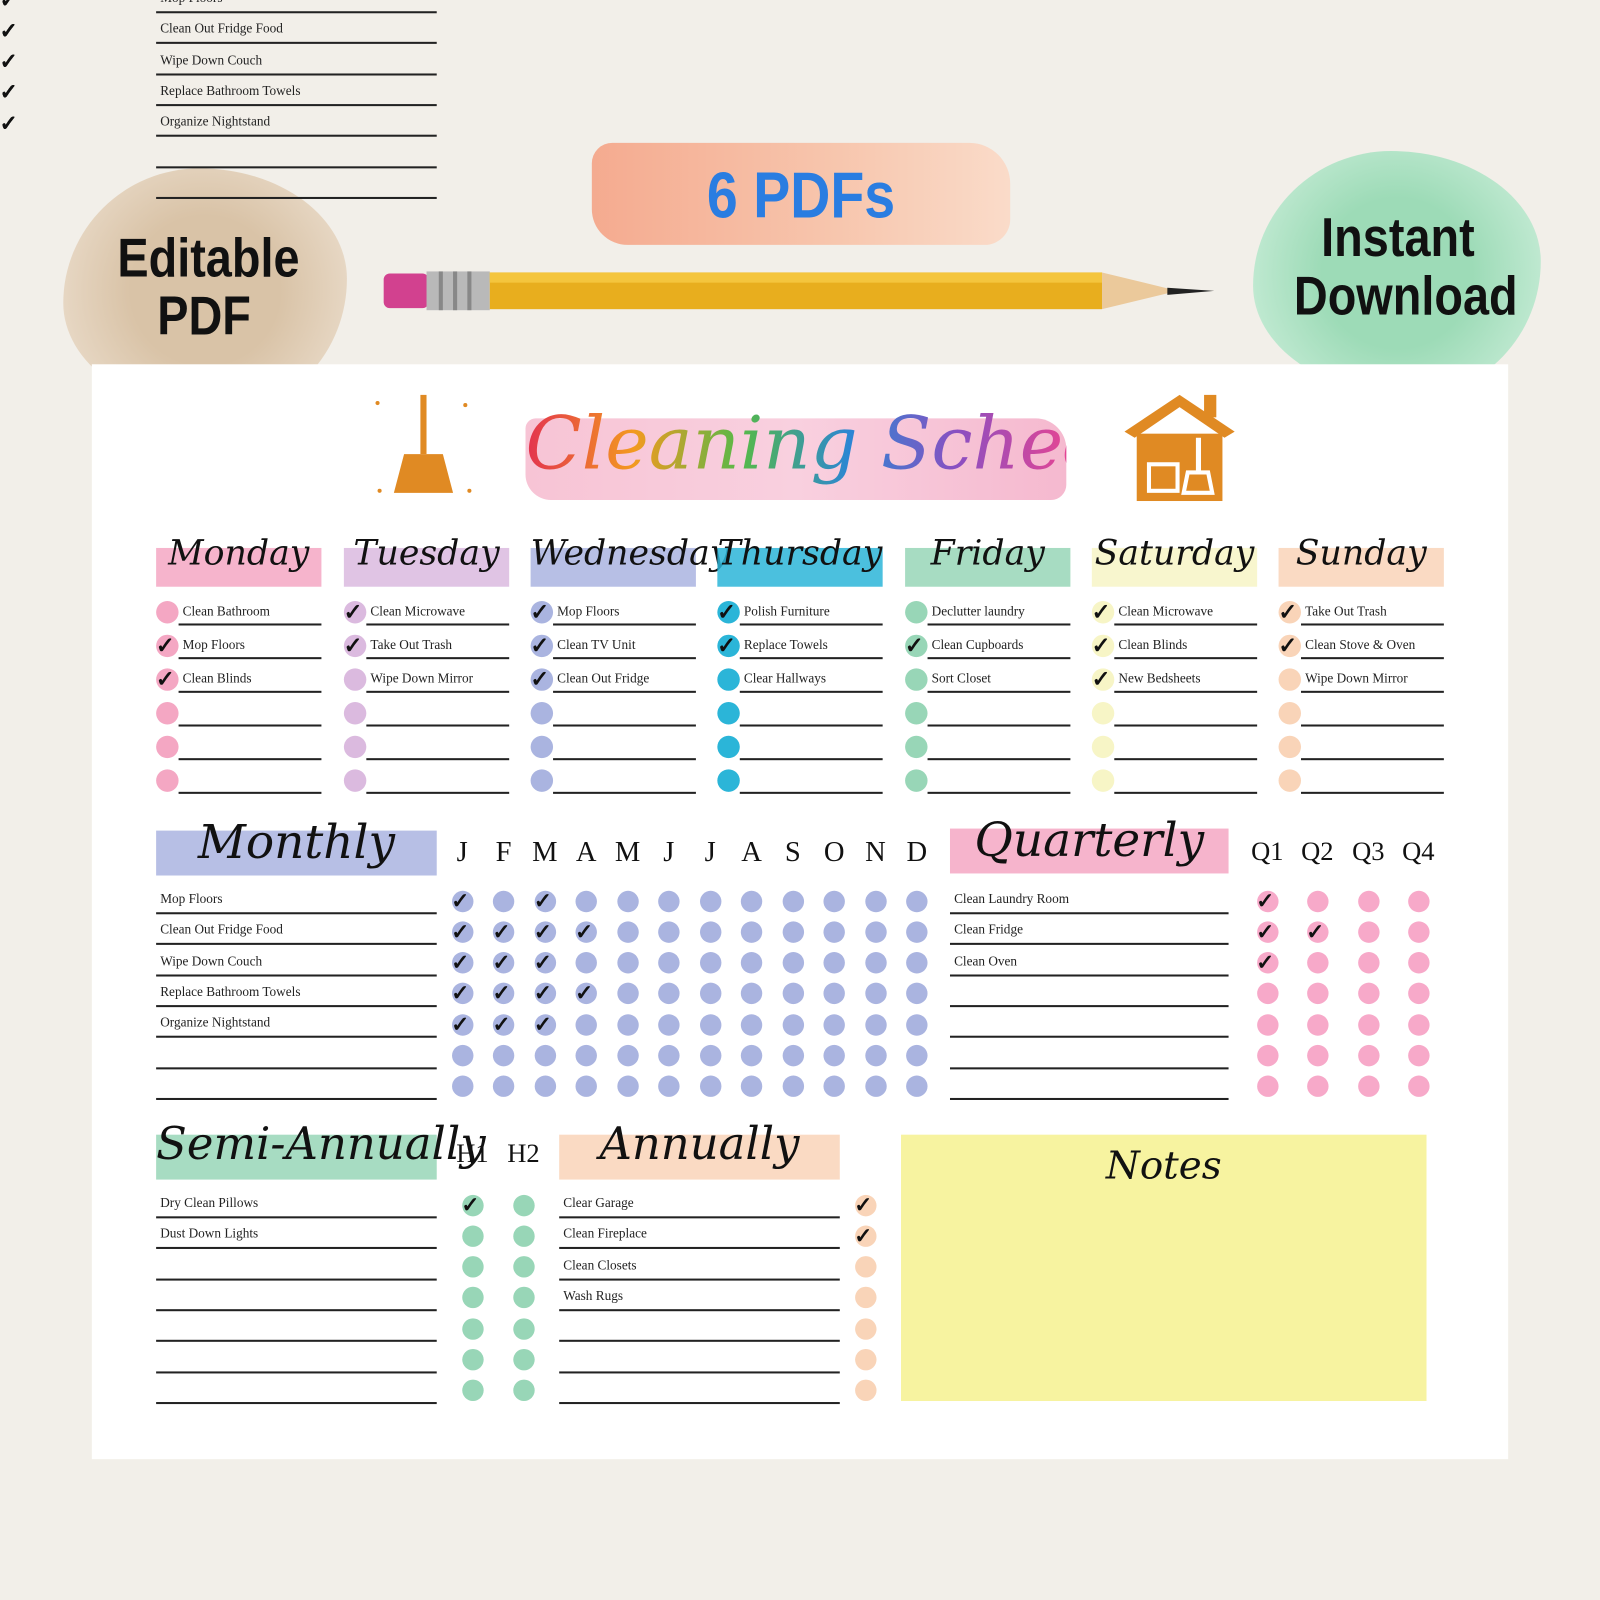 The width and height of the screenshot is (1600, 1600). I want to click on task-label: Clean Microwave, so click(1165, 611).